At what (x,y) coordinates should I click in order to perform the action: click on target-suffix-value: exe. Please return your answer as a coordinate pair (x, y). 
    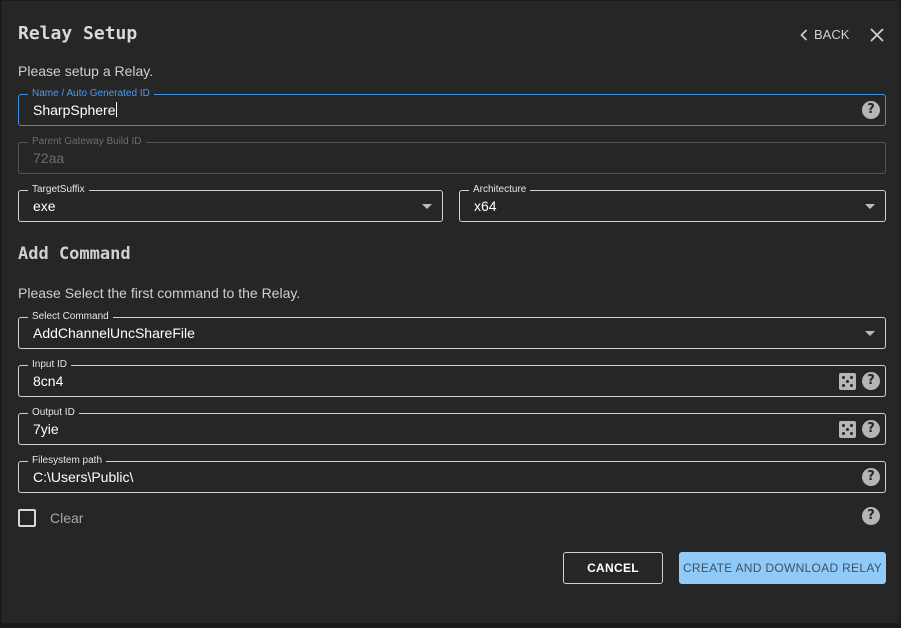
    Looking at the image, I should click on (44, 206).